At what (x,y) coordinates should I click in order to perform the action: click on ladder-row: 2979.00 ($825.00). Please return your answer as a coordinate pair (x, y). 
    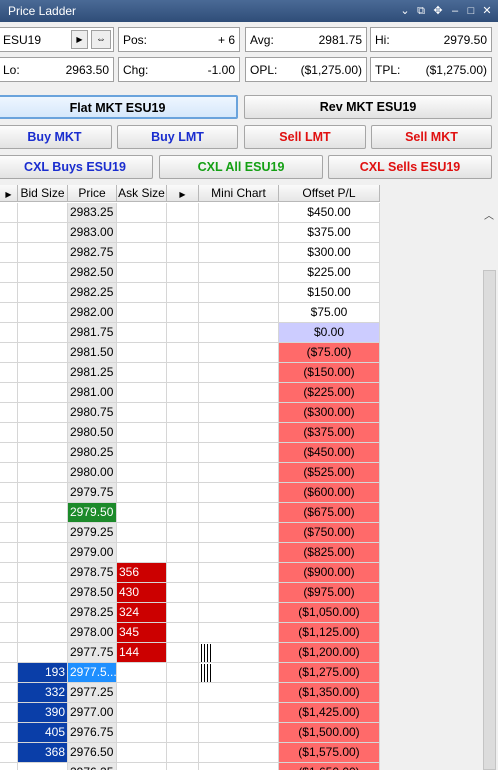
    Looking at the image, I should click on (190, 553).